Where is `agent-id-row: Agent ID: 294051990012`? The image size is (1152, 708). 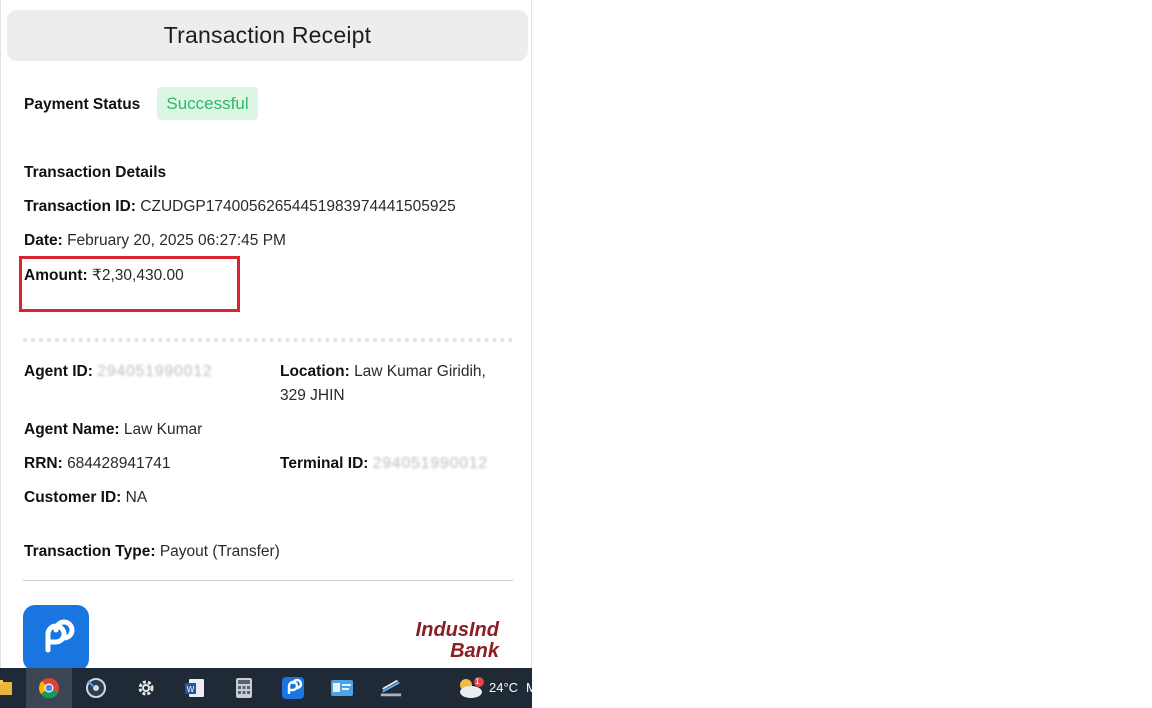
agent-id-row: Agent ID: 294051990012 is located at coordinates (118, 372).